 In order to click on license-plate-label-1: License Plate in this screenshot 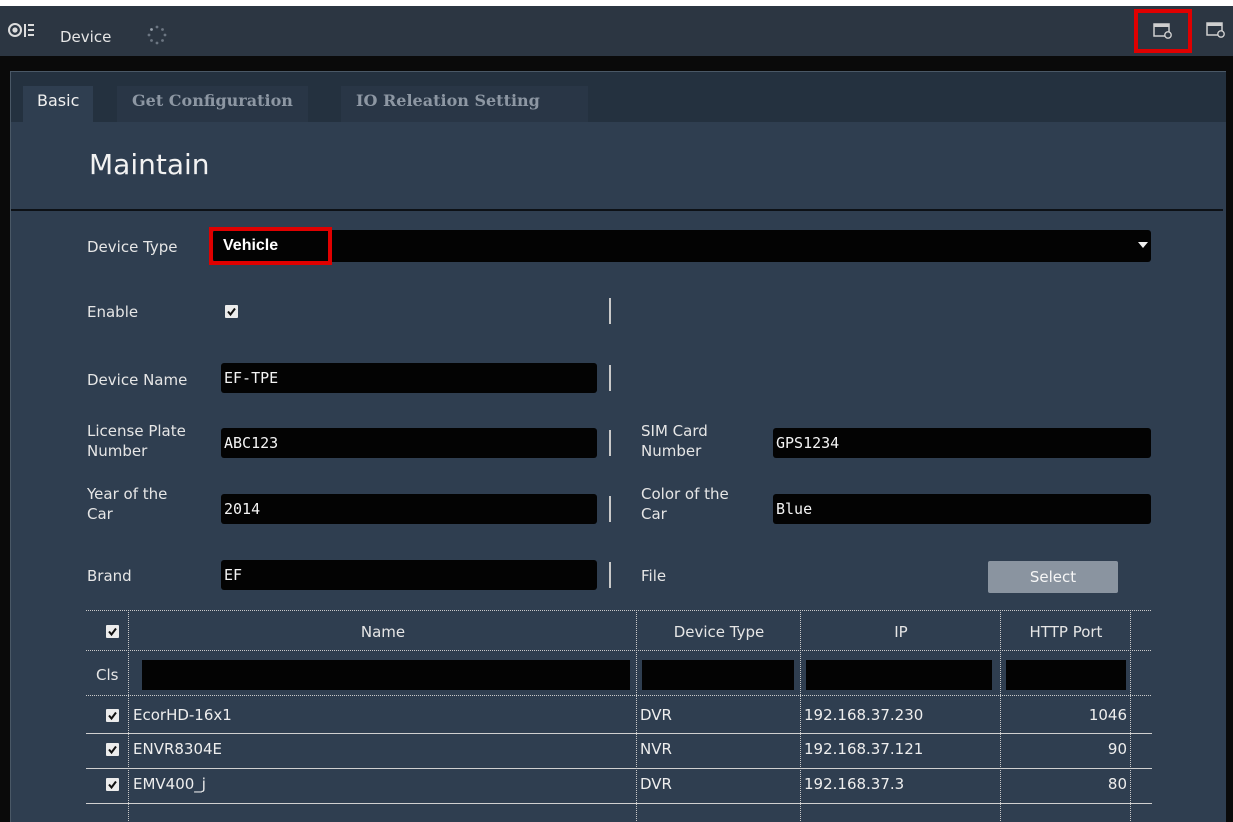, I will do `click(136, 431)`.